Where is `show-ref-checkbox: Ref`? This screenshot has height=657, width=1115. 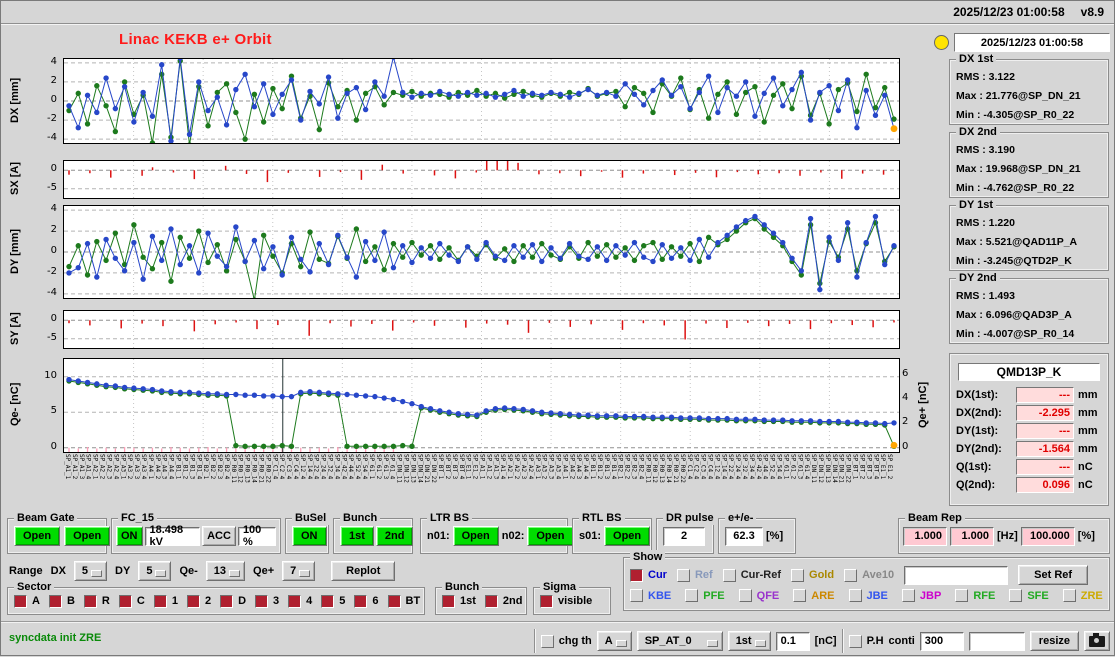
show-ref-checkbox: Ref is located at coordinates (694, 575).